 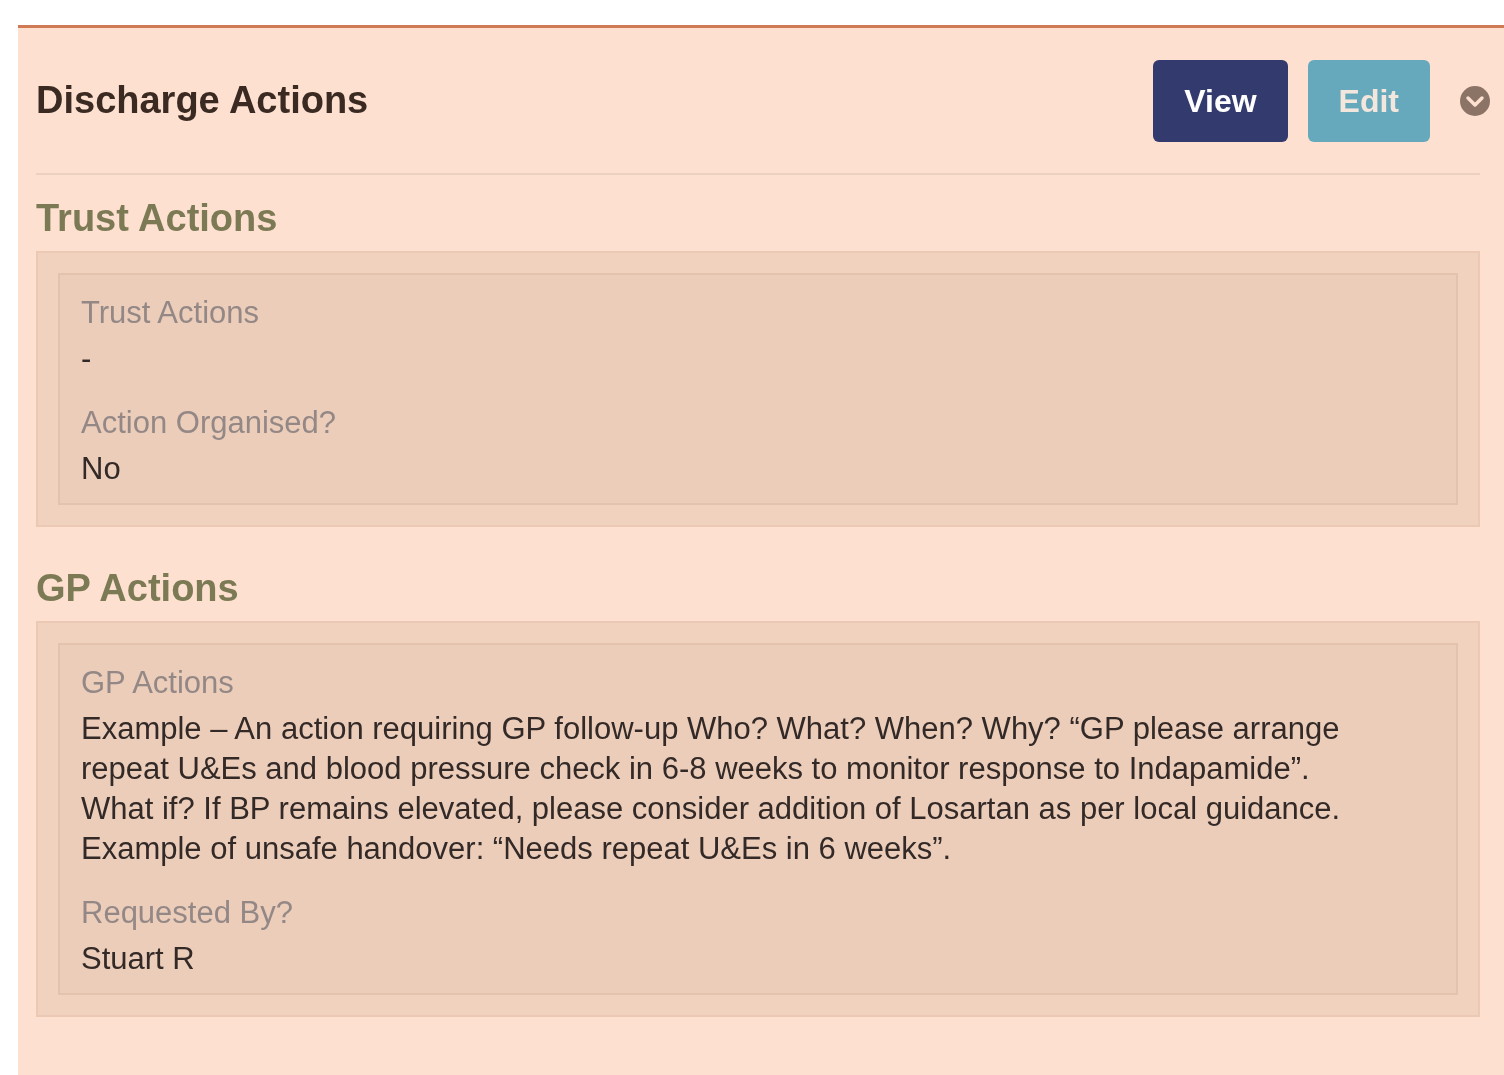 What do you see at coordinates (203, 100) in the screenshot?
I see `panel-title: Discharge Actions` at bounding box center [203, 100].